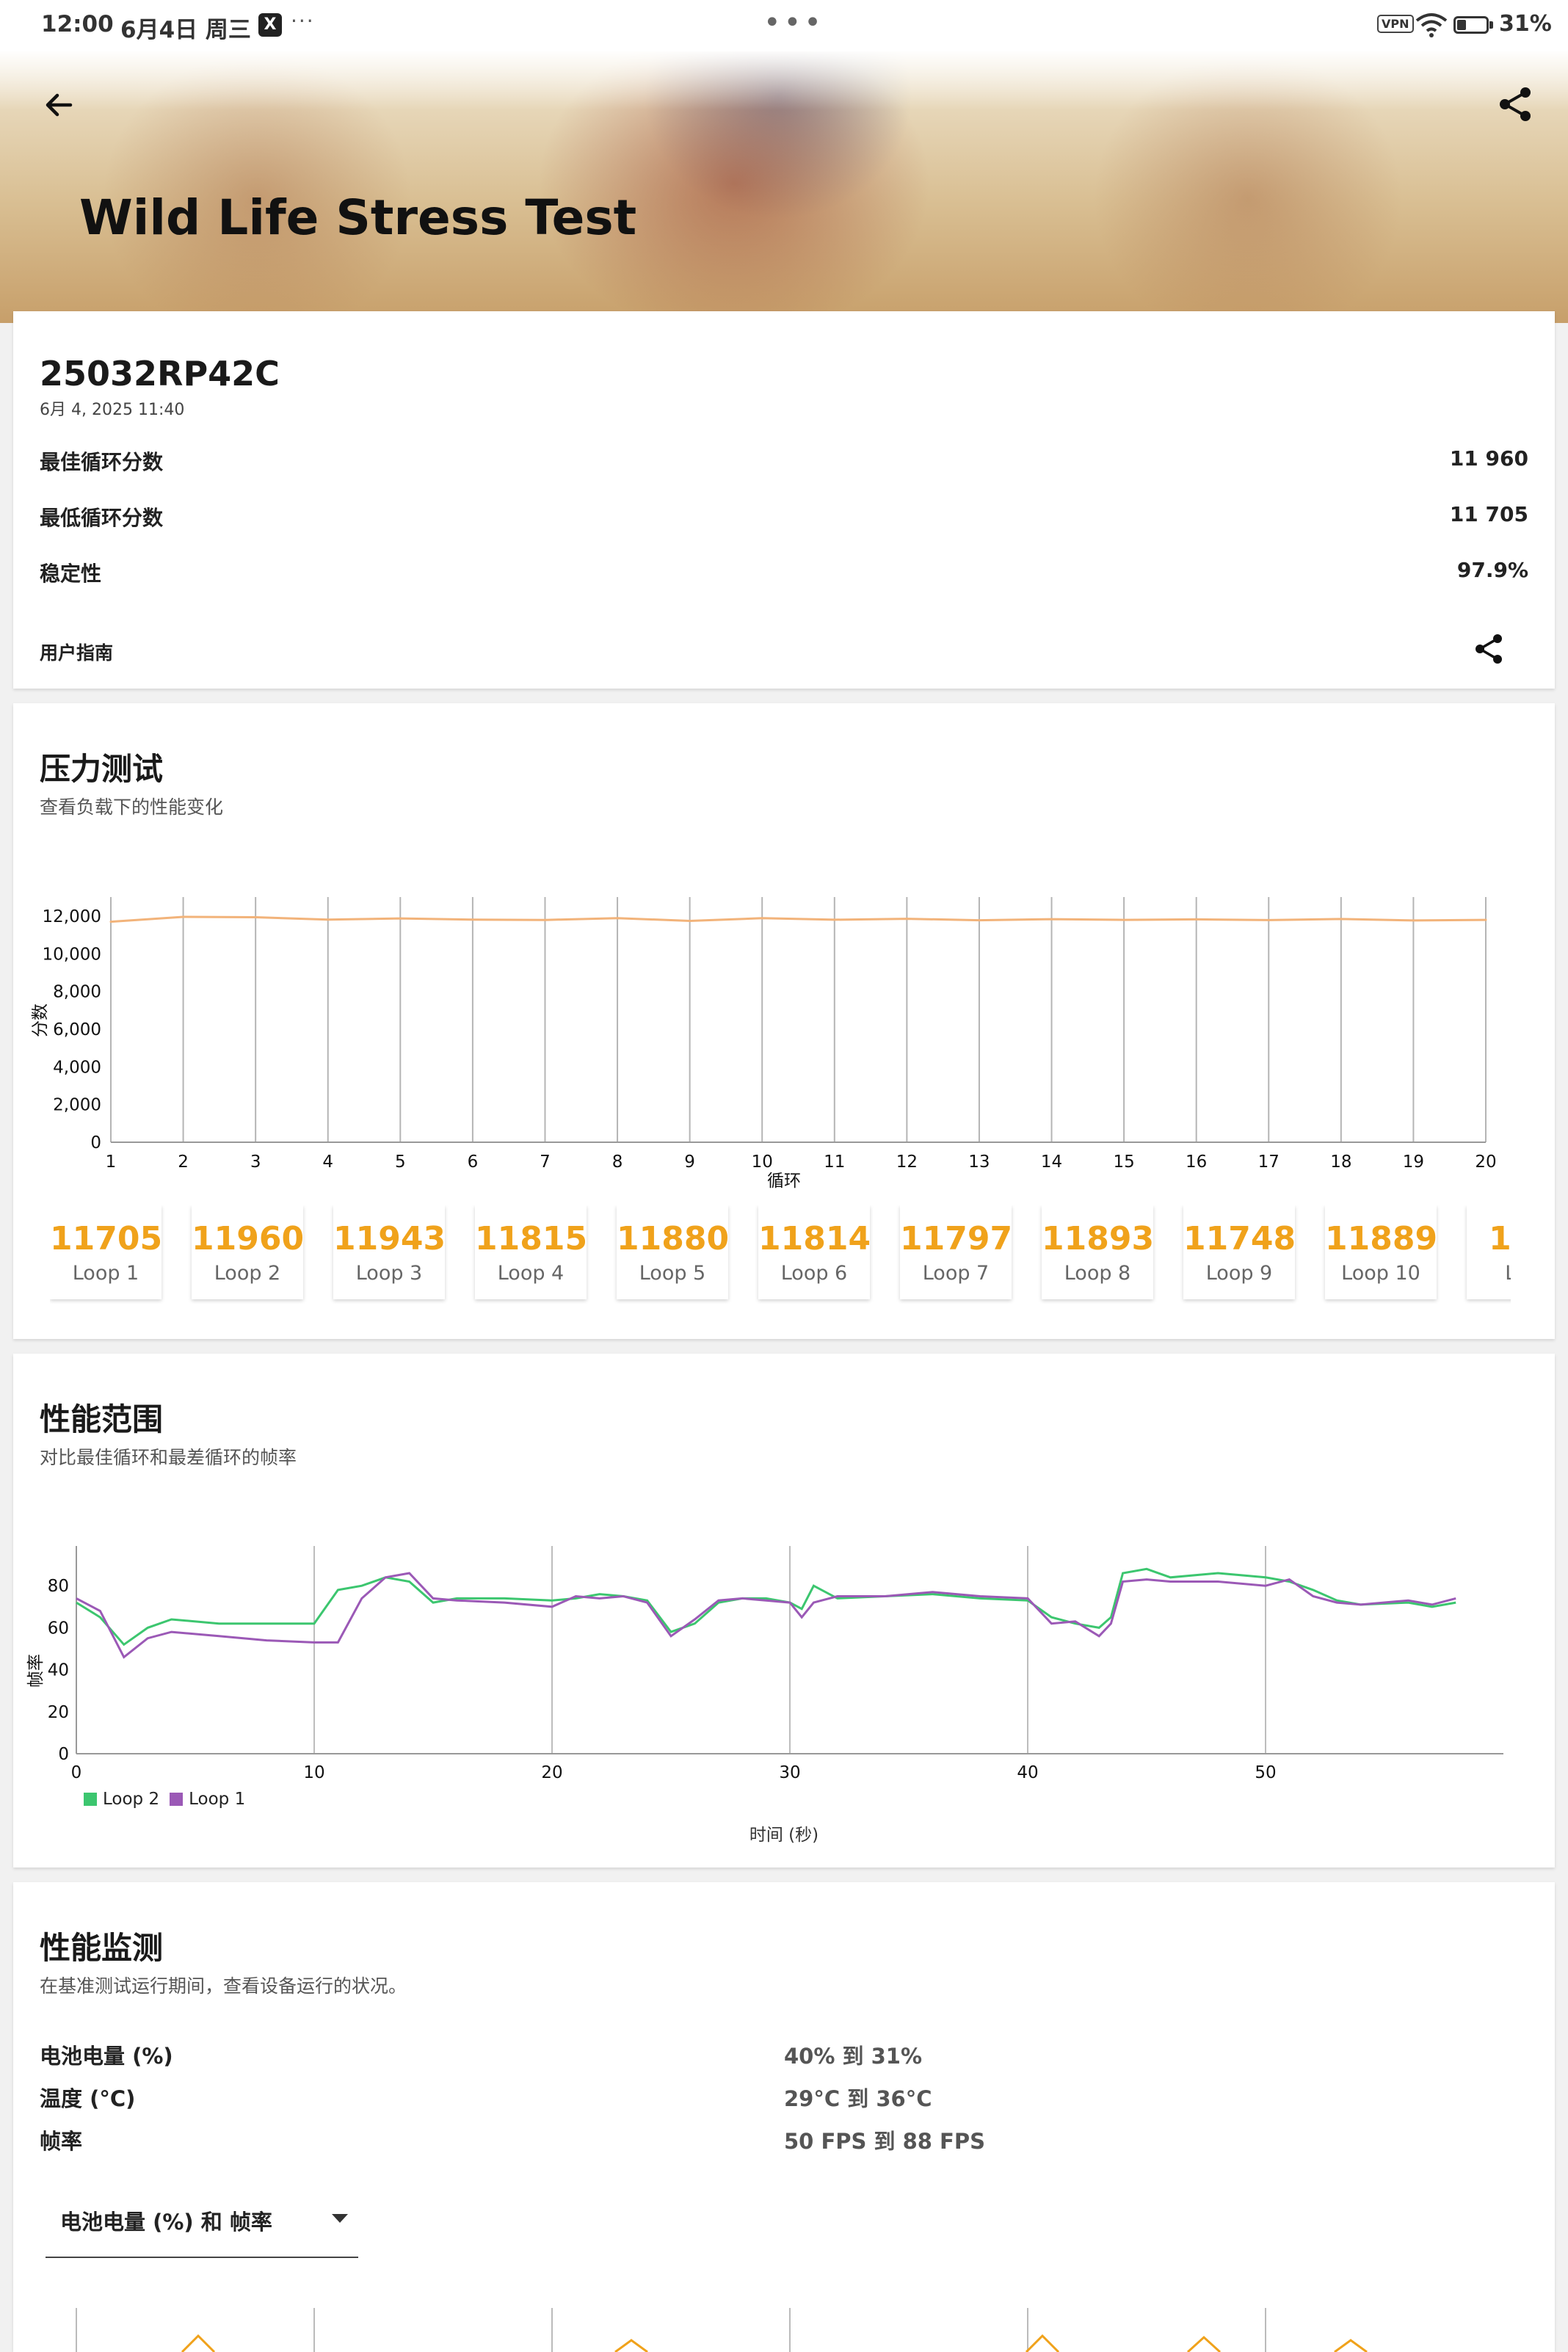  What do you see at coordinates (1340, 1162) in the screenshot?
I see `score-x-tick: 18` at bounding box center [1340, 1162].